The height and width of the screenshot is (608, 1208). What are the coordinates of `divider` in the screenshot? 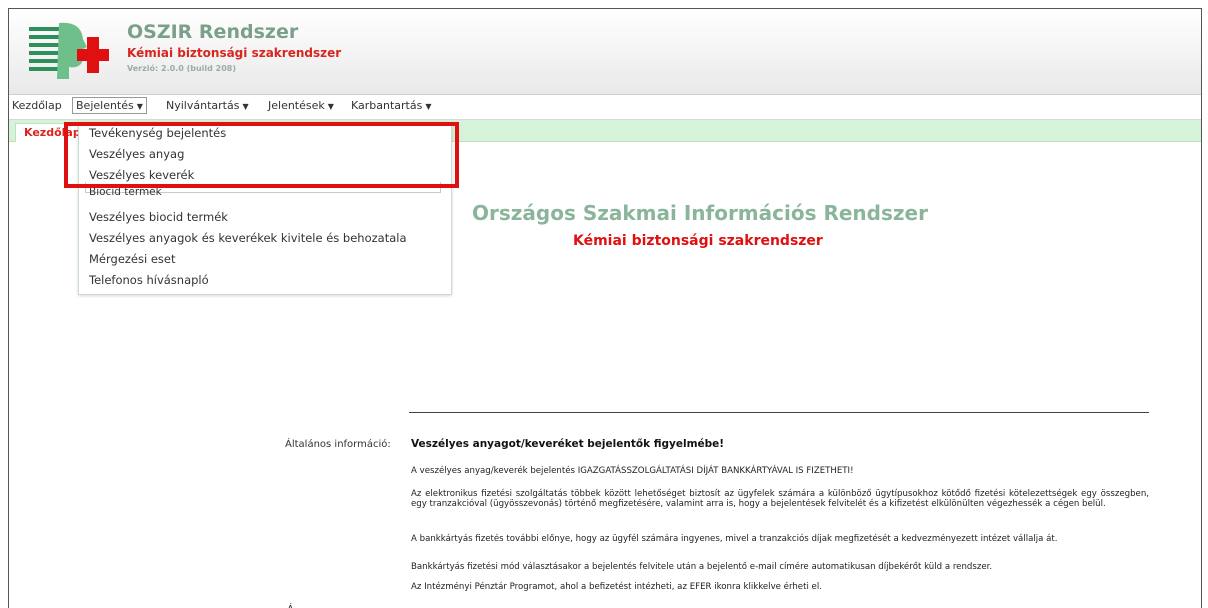 It's located at (779, 412).